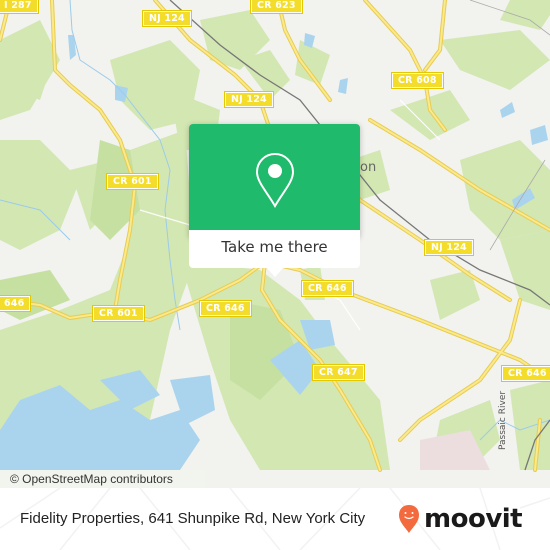  I want to click on place-label: on, so click(368, 167).